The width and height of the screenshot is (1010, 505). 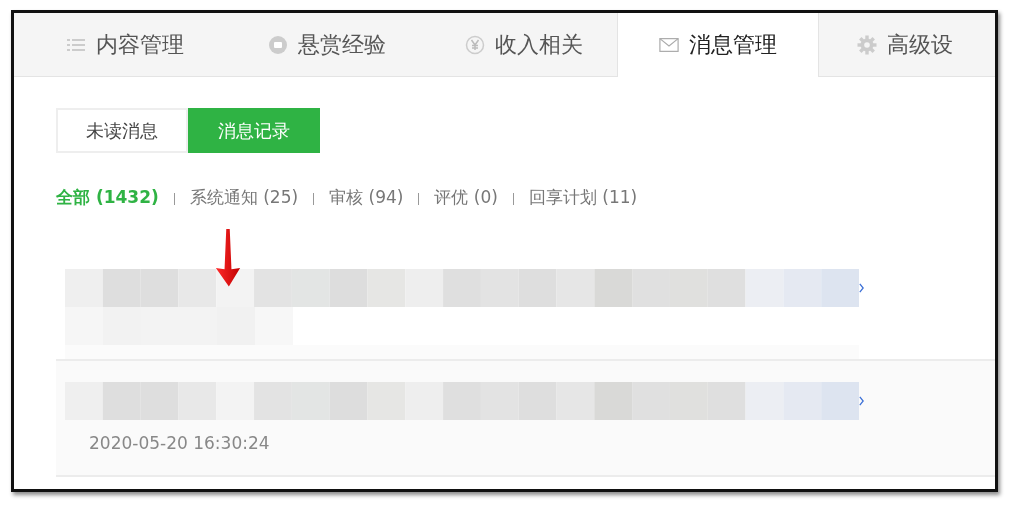 I want to click on filter-link: 回享计划 (11), so click(x=583, y=197).